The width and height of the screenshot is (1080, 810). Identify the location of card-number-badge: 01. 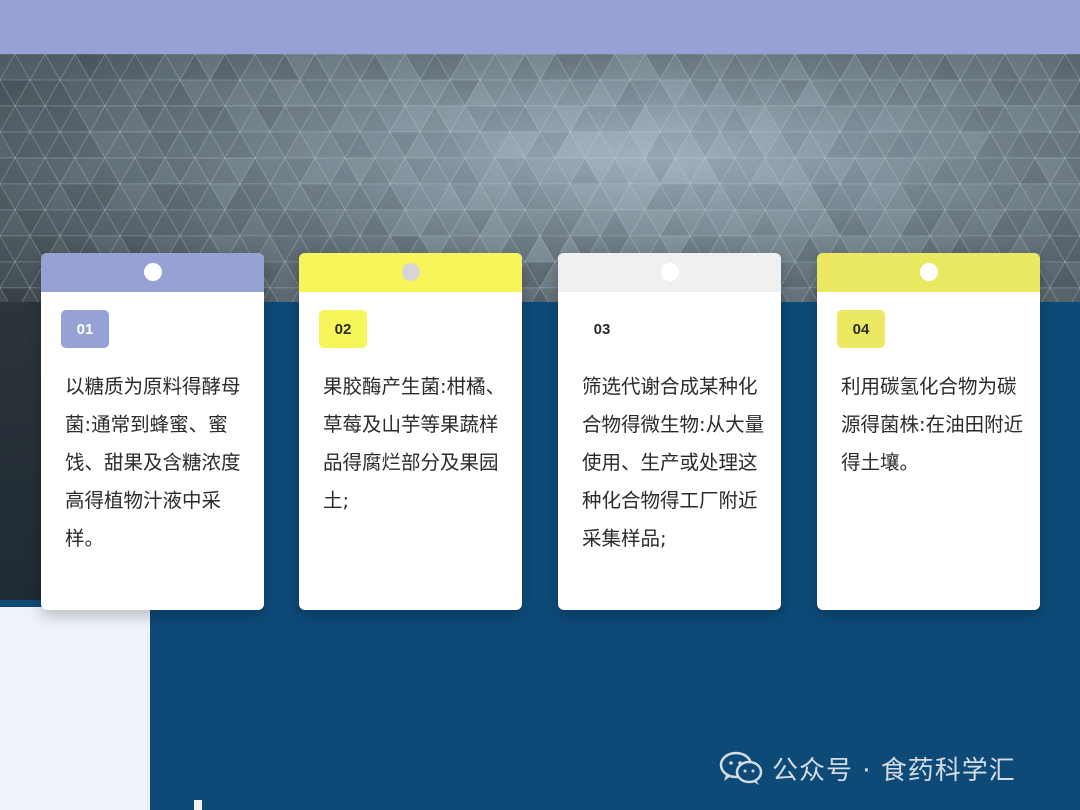
(85, 329).